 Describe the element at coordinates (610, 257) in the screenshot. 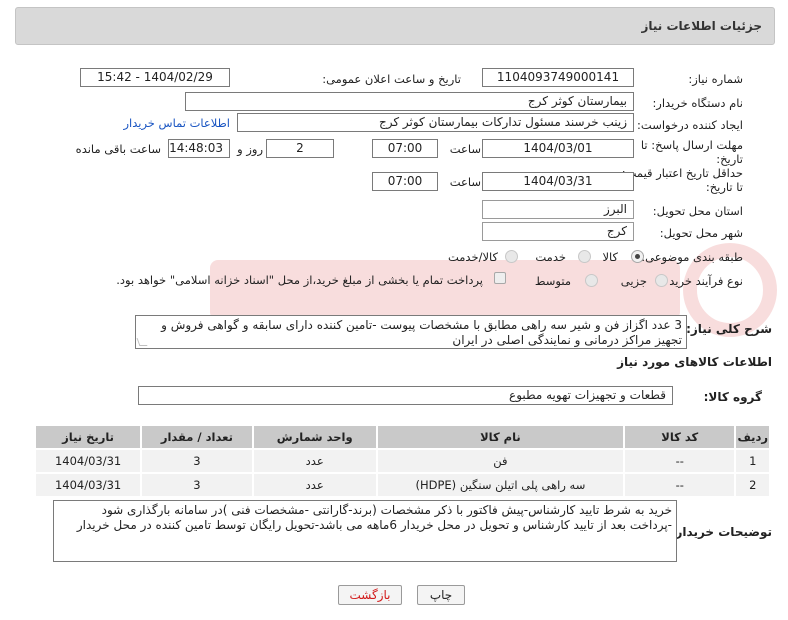

I see `category-option-goods: کالا` at that location.